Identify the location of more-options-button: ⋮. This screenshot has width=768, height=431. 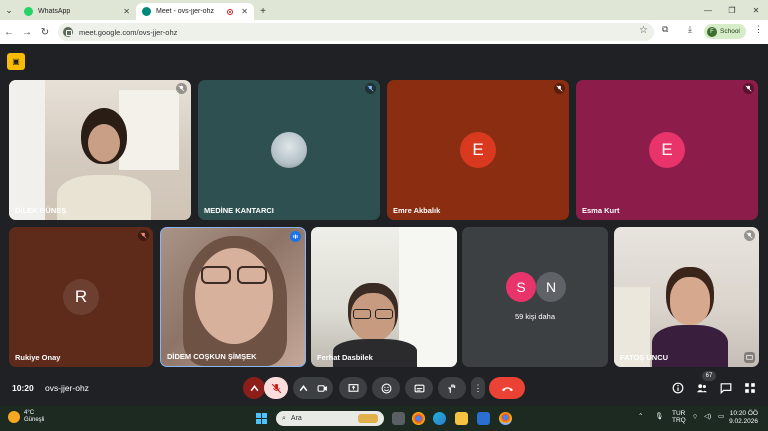
(478, 388).